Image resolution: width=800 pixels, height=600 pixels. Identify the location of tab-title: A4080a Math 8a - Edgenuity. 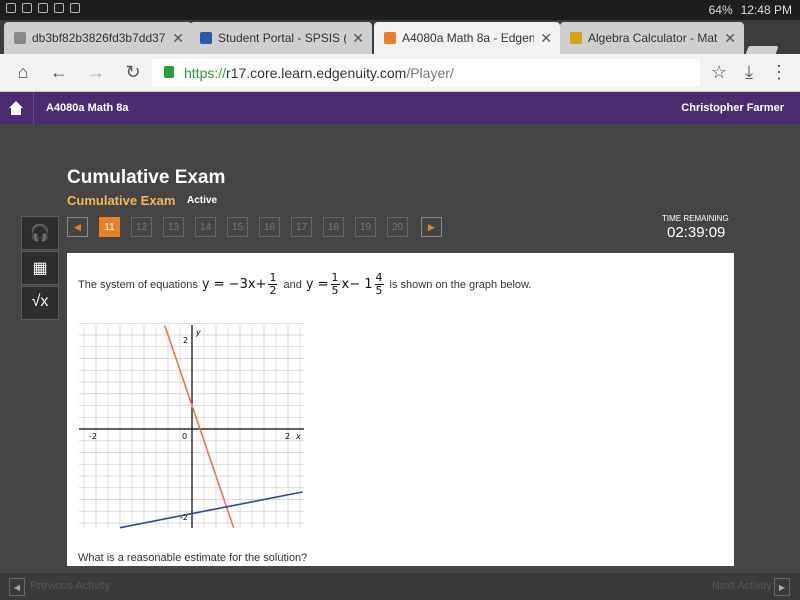
(468, 38).